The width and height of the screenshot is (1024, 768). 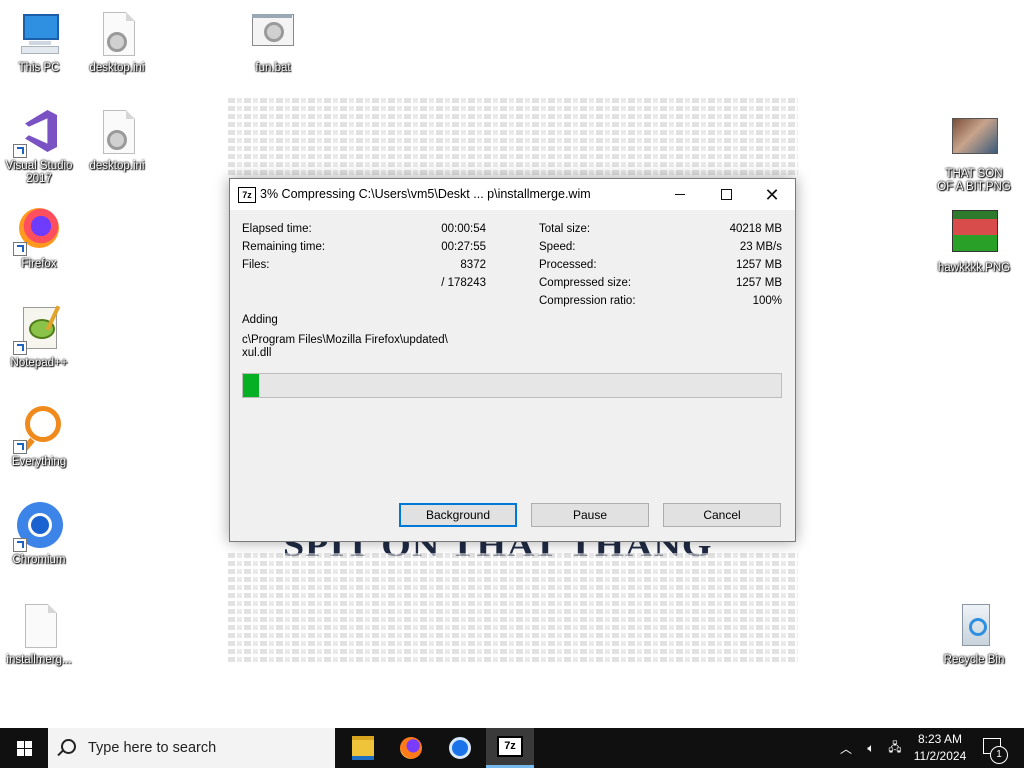 I want to click on network-button: 🖧︎, so click(x=895, y=748).